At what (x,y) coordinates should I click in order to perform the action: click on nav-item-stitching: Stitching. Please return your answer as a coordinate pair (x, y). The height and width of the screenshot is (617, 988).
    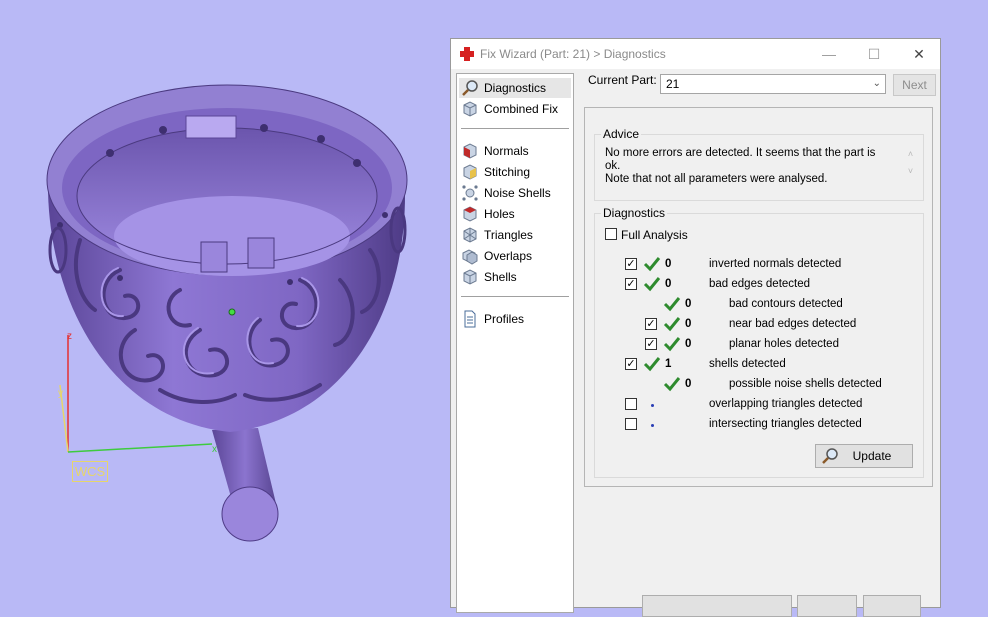
    Looking at the image, I should click on (515, 172).